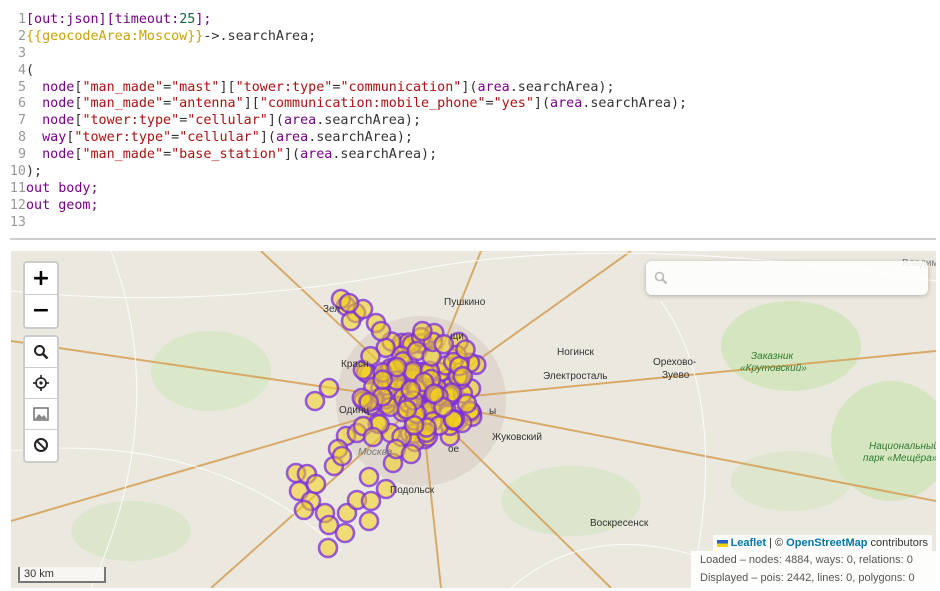  What do you see at coordinates (17, 188) in the screenshot?
I see `line-number: 11` at bounding box center [17, 188].